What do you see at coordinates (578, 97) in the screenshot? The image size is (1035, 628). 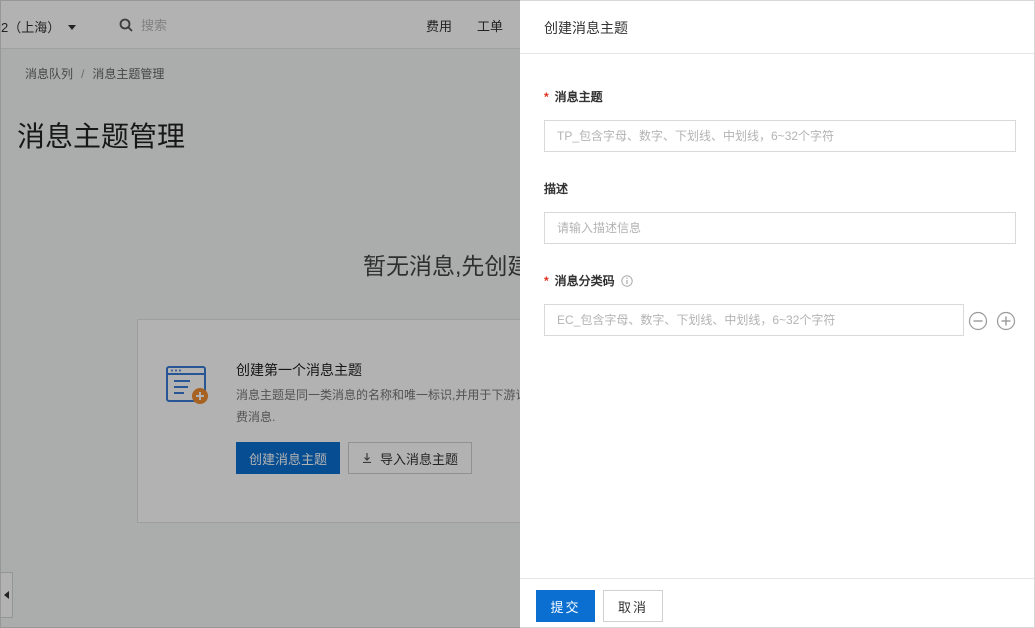 I see `topic-label-text: 消息主题` at bounding box center [578, 97].